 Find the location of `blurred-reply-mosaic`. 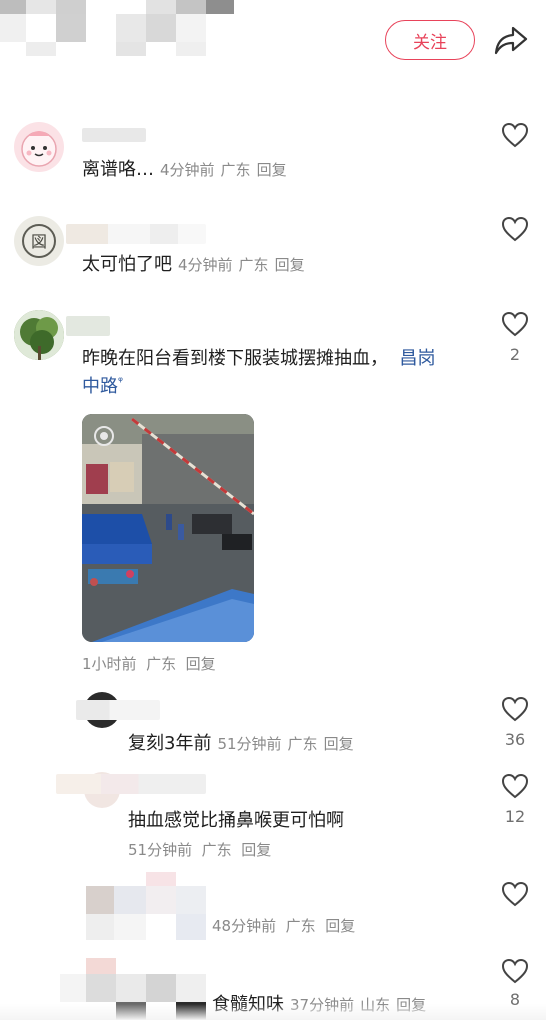

blurred-reply-mosaic is located at coordinates (141, 907).